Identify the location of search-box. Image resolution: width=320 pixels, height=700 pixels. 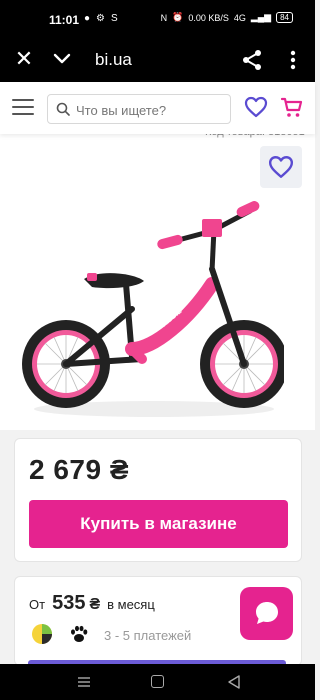
(139, 109).